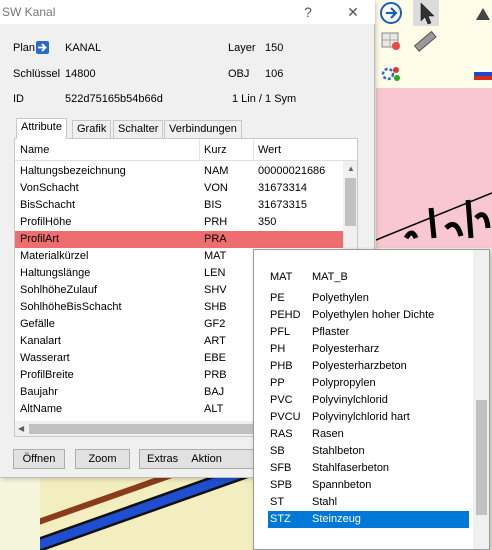 This screenshot has height=550, width=492. Describe the element at coordinates (187, 12) in the screenshot. I see `title-bar: SW Kanal ? ✕` at that location.